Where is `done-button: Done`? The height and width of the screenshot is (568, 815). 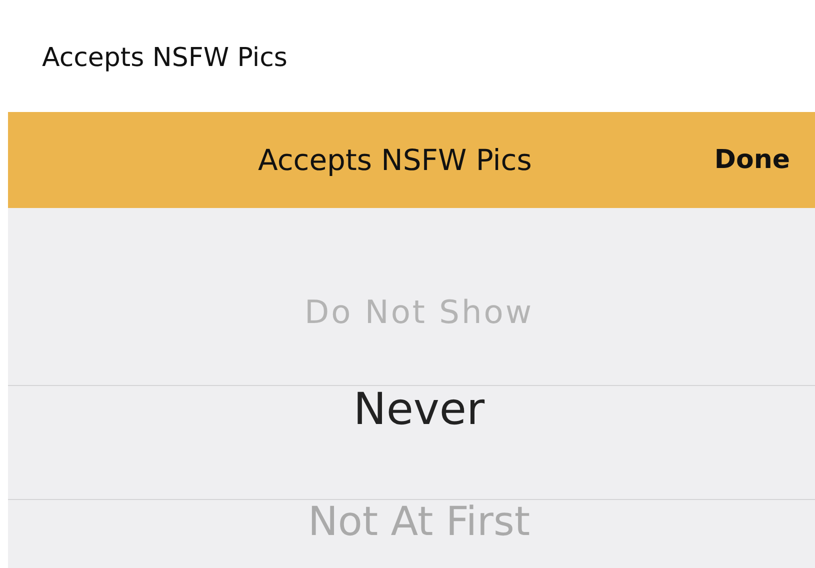
done-button: Done is located at coordinates (754, 160).